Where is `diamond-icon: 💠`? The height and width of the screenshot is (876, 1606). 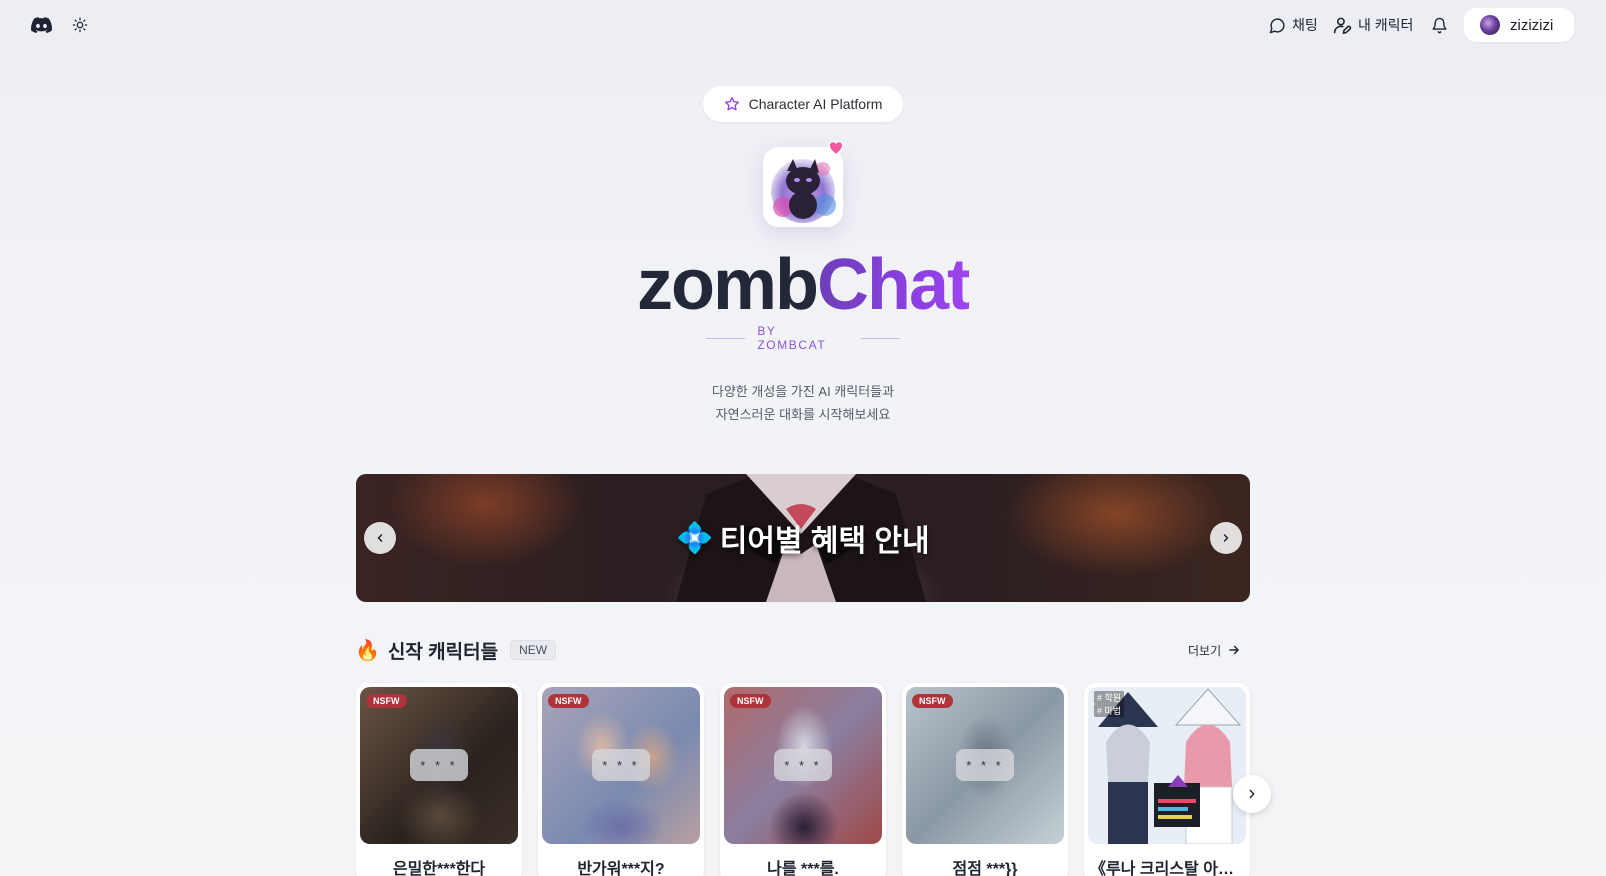 diamond-icon: 💠 is located at coordinates (695, 538).